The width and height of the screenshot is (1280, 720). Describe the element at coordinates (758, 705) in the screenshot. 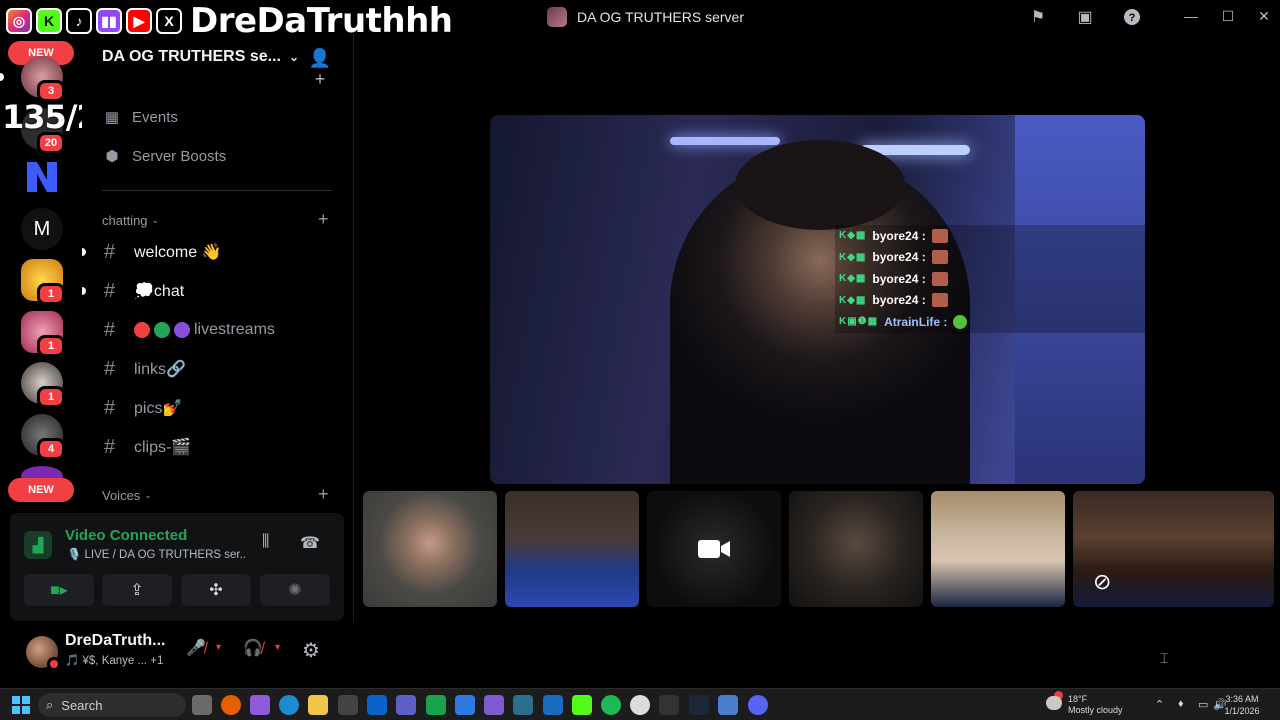

I see `discord-icon` at that location.